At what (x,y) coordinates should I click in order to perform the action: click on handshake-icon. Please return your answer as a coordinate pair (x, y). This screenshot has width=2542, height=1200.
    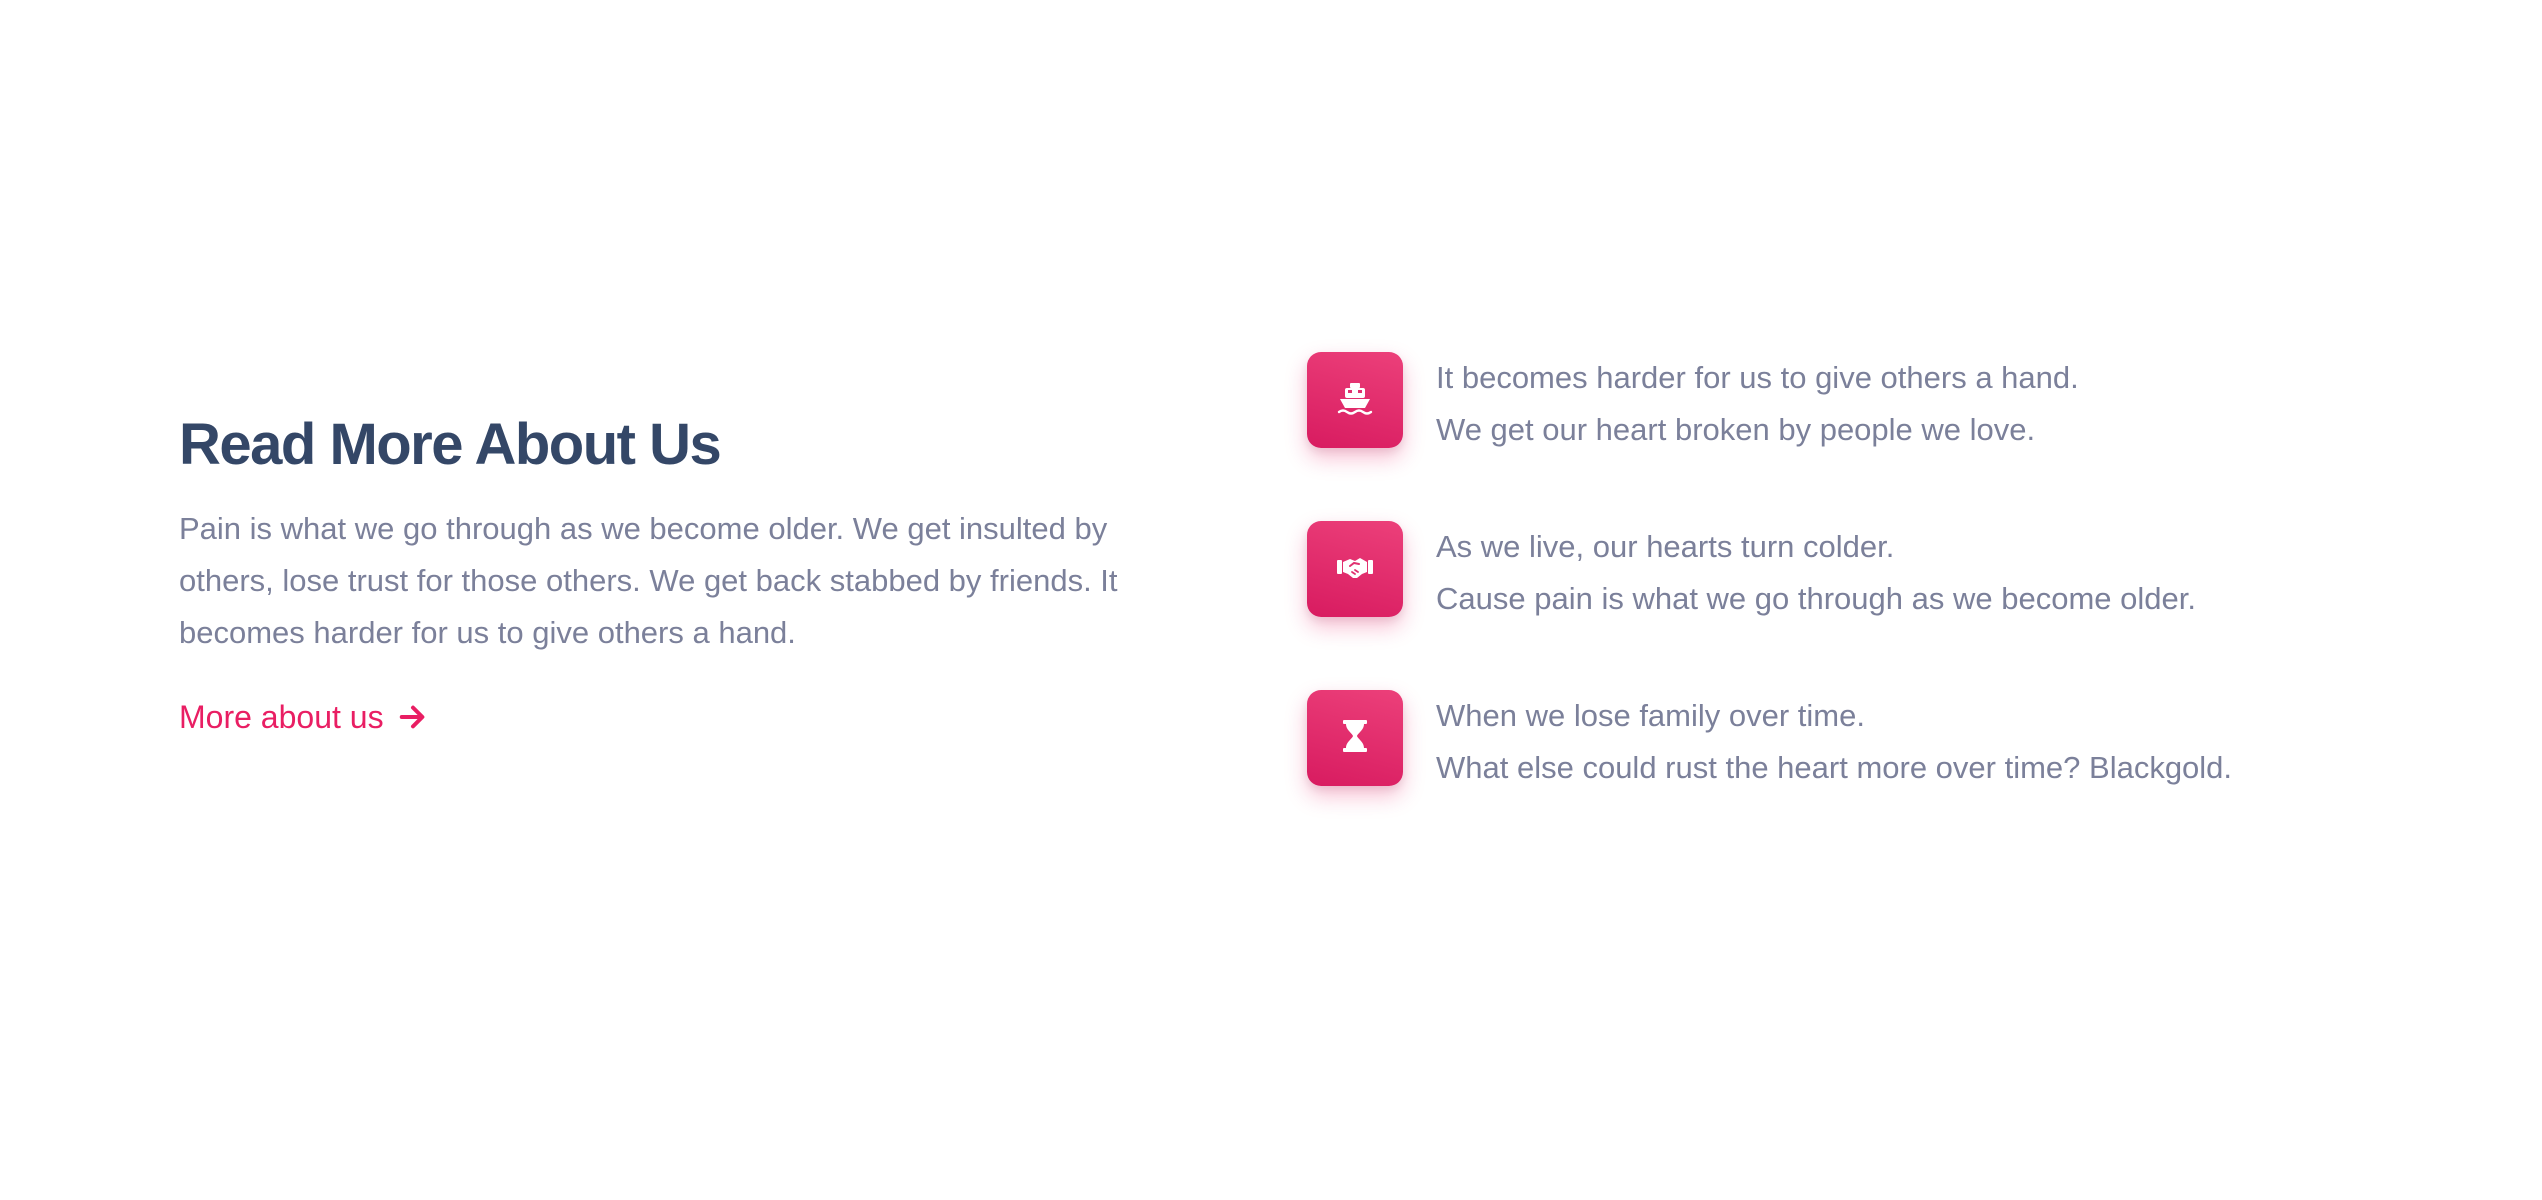
    Looking at the image, I should click on (1355, 569).